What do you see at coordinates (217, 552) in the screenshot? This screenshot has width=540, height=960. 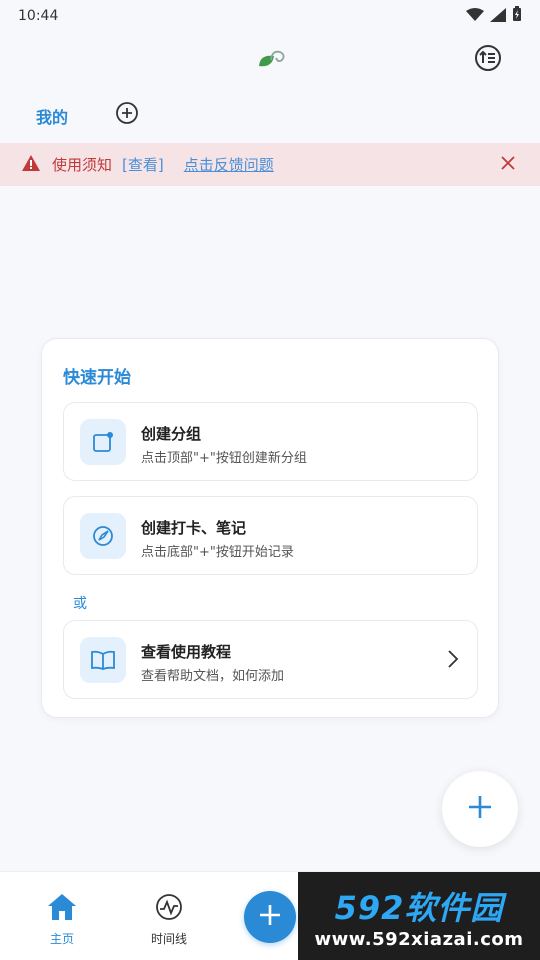 I see `option-subtitle: 点击底部"+"按钮开始记录` at bounding box center [217, 552].